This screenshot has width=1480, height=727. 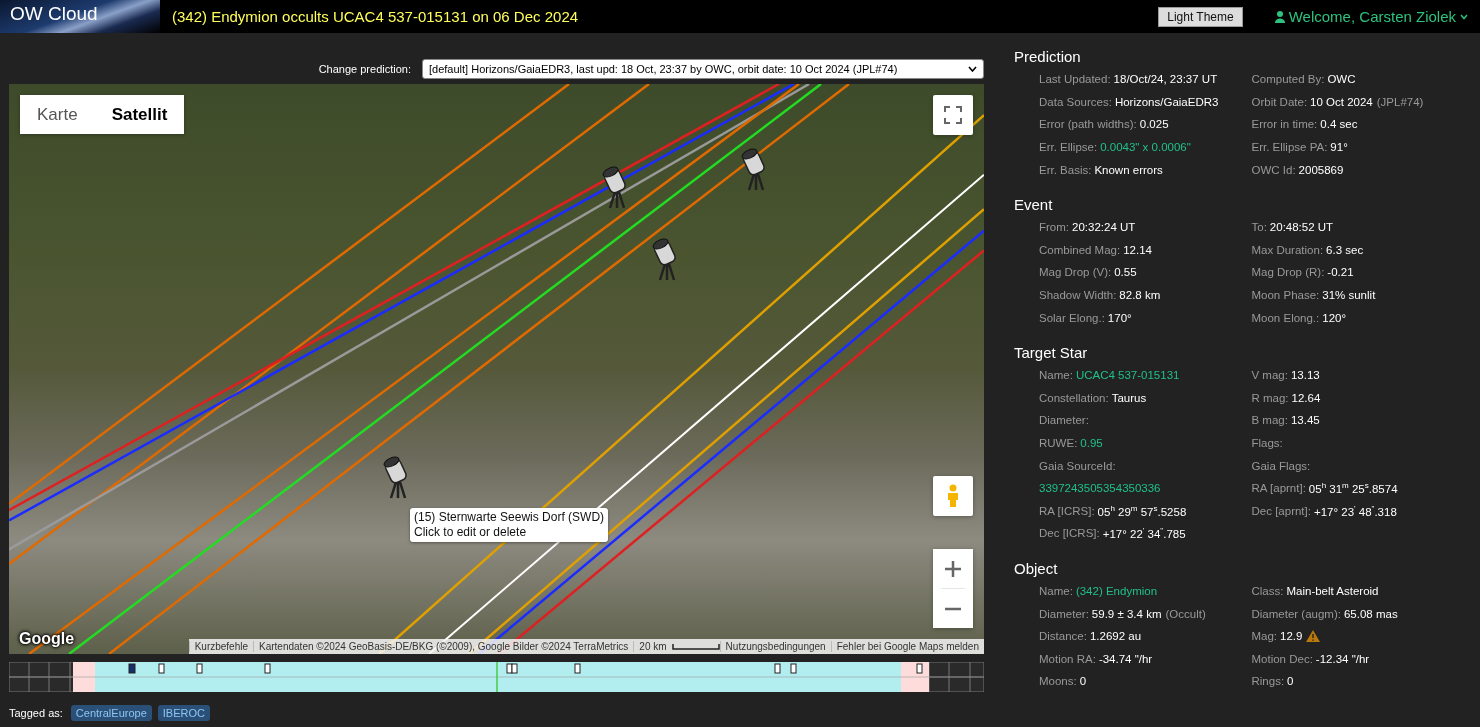 I want to click on section-heading: Object, so click(x=1036, y=568).